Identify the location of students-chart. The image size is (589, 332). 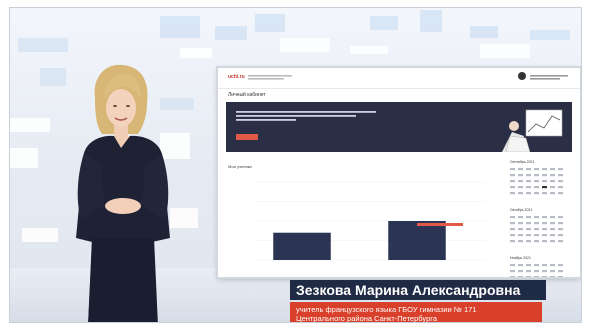
(371, 221).